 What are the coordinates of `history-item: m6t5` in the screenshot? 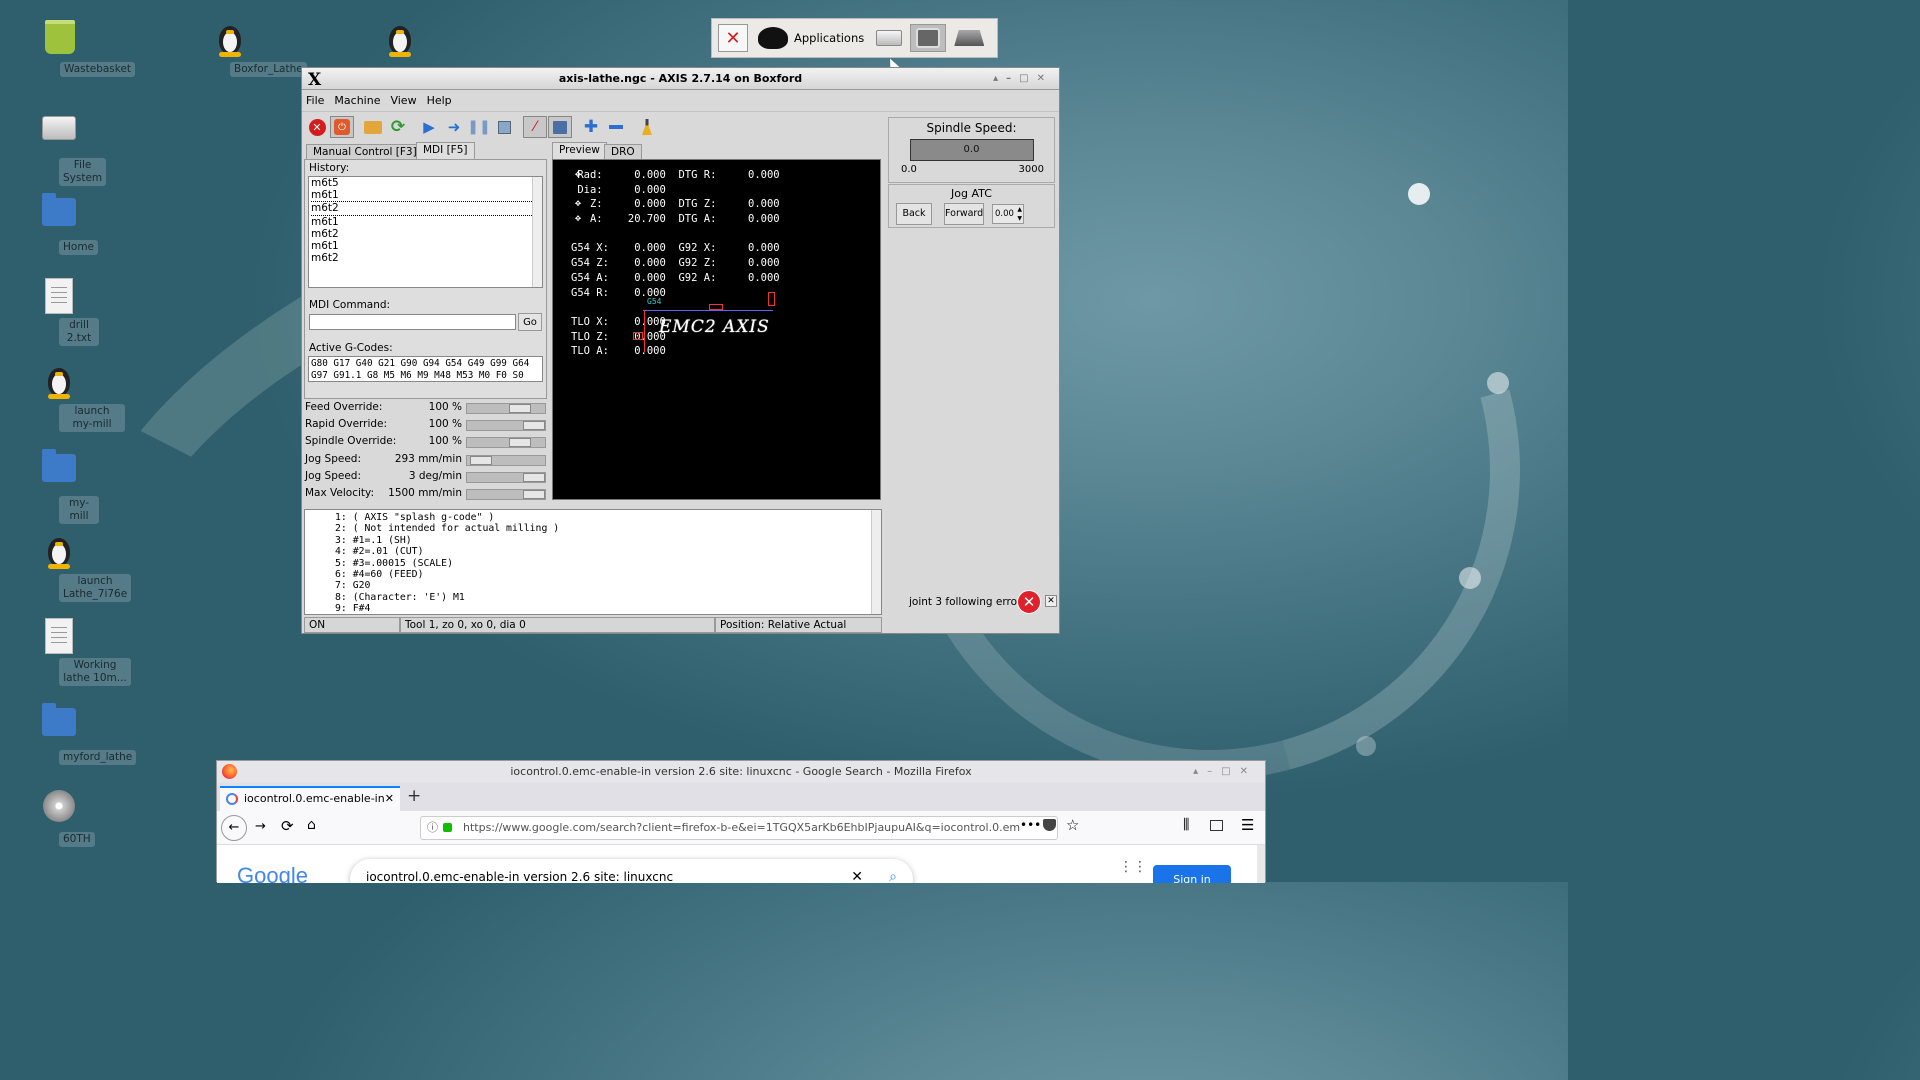 It's located at (426, 183).